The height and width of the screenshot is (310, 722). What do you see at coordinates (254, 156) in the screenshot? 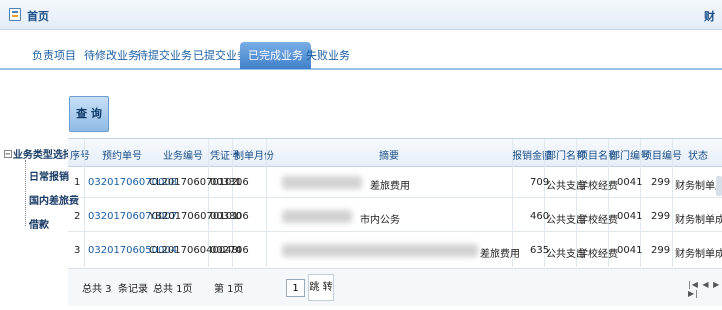
I see `col-month: 制单月份` at bounding box center [254, 156].